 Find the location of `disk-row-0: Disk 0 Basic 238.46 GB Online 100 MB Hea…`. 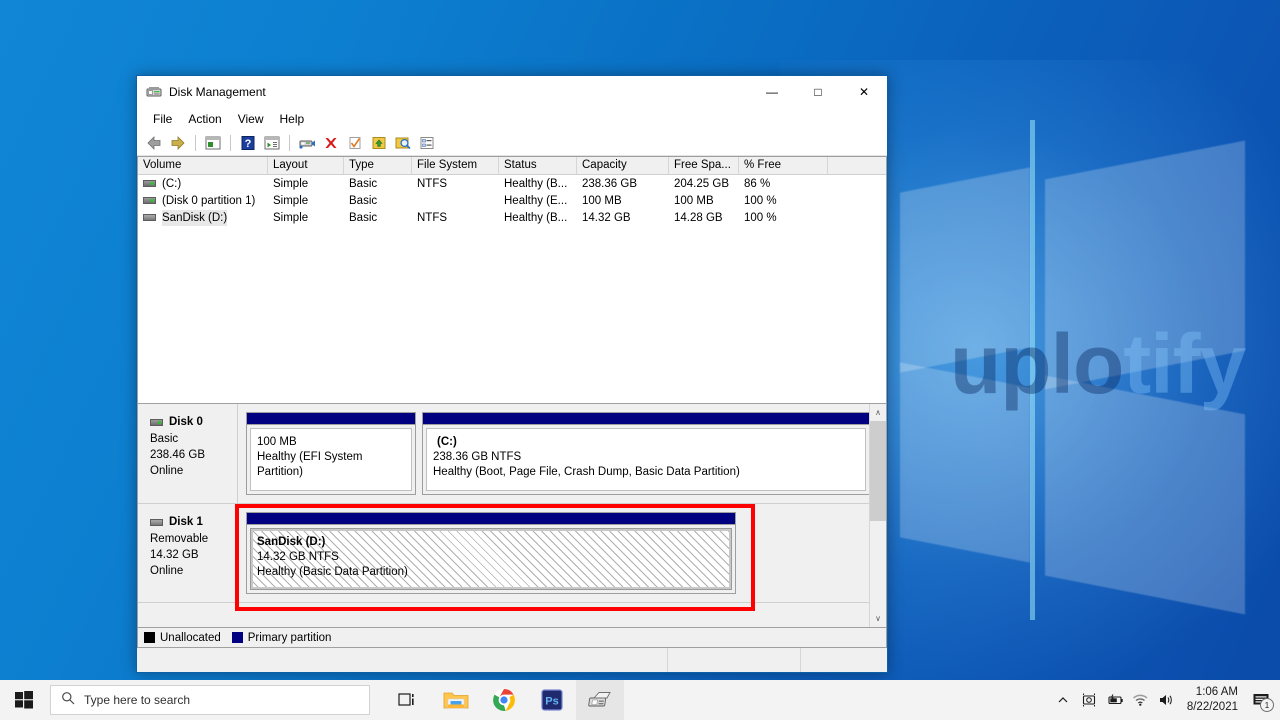

disk-row-0: Disk 0 Basic 238.46 GB Online 100 MB Hea… is located at coordinates (503, 454).